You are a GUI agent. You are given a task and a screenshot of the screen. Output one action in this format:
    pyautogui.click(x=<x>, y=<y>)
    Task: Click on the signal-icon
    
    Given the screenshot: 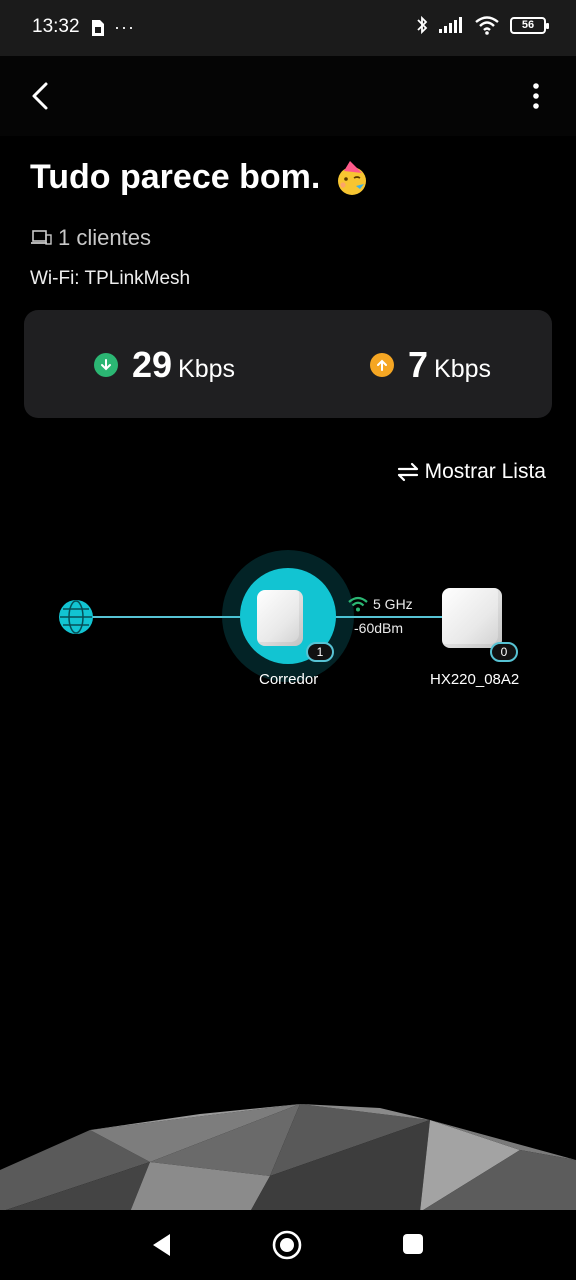 What is the action you would take?
    pyautogui.click(x=450, y=25)
    